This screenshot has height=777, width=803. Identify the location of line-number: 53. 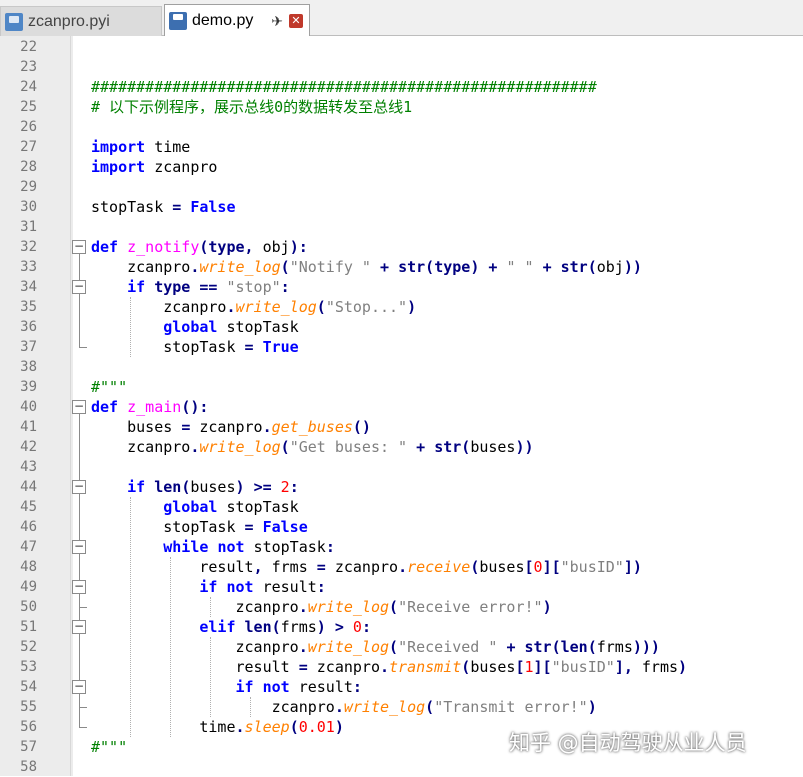
(28, 667).